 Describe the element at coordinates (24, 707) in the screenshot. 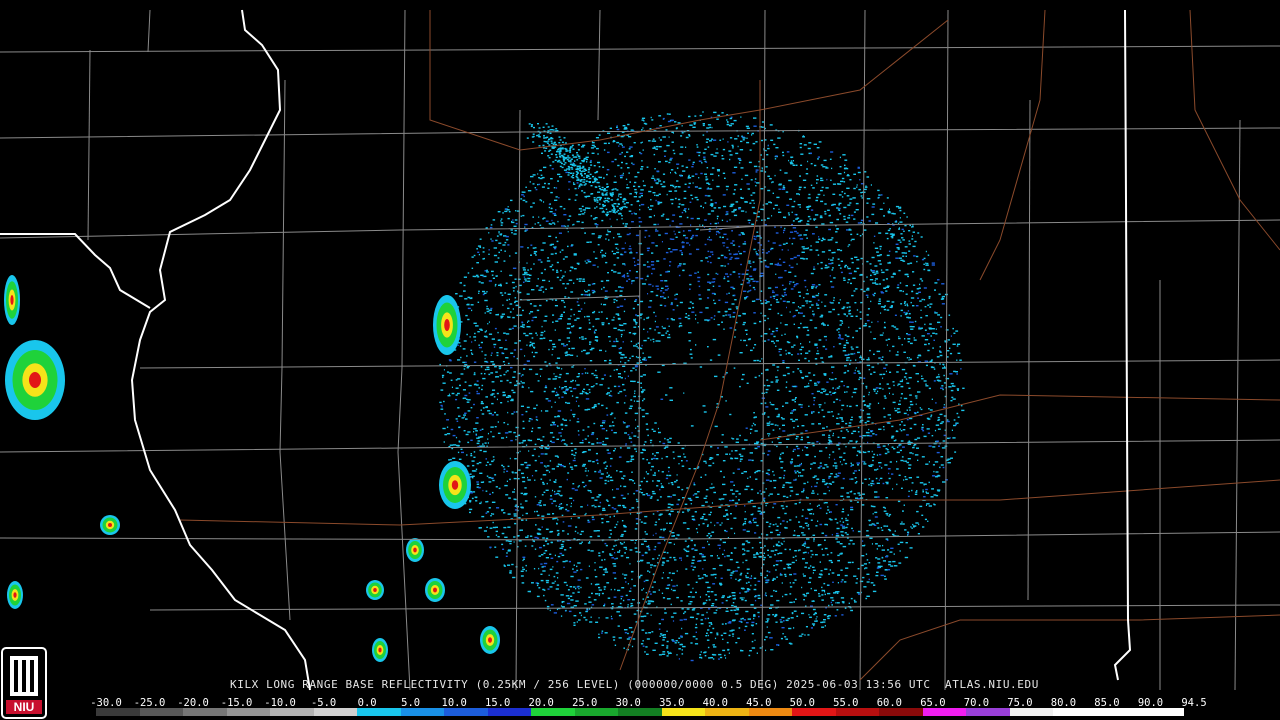

I see `logo-text: NIU` at that location.